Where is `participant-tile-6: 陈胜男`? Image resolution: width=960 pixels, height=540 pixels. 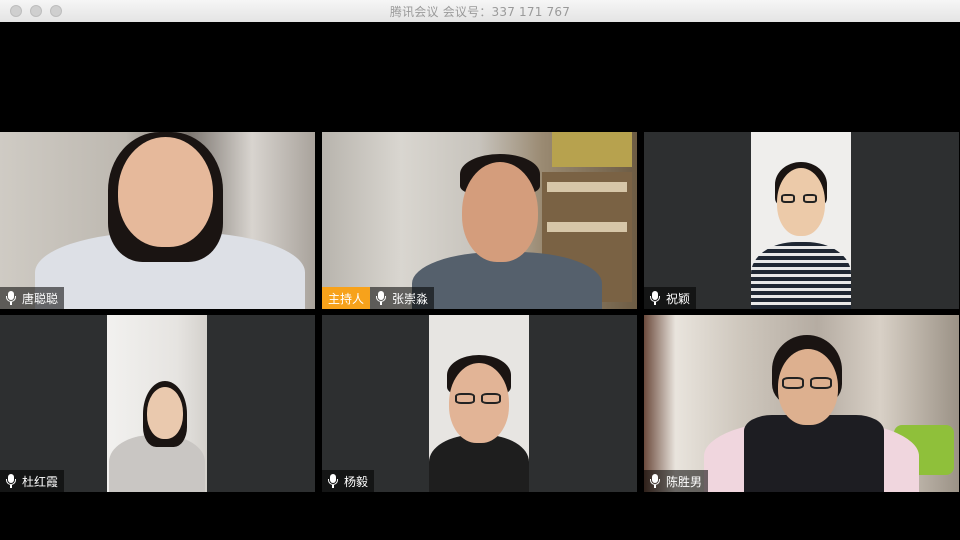 participant-tile-6: 陈胜男 is located at coordinates (801, 403).